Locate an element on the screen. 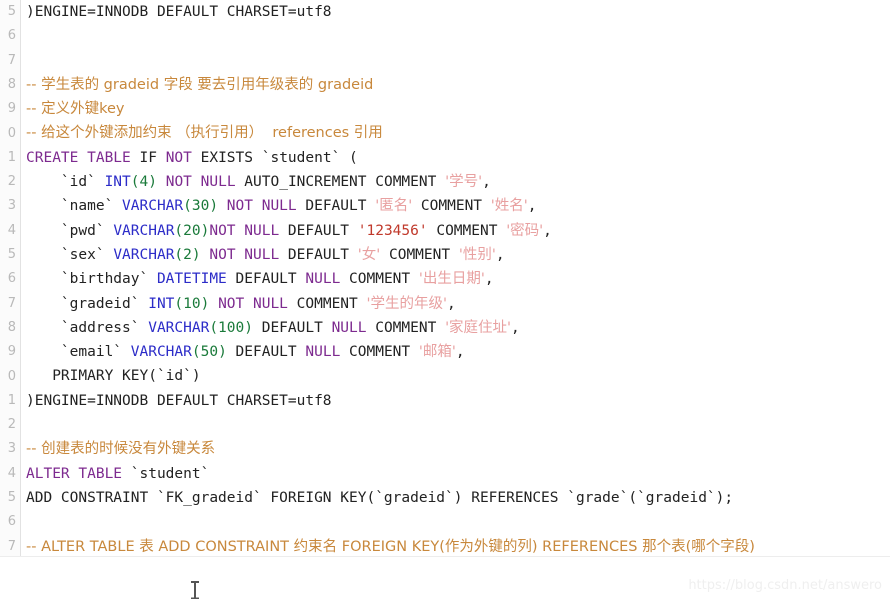  code-line: -- 创建表的时候没有外键关系 is located at coordinates (458, 449).